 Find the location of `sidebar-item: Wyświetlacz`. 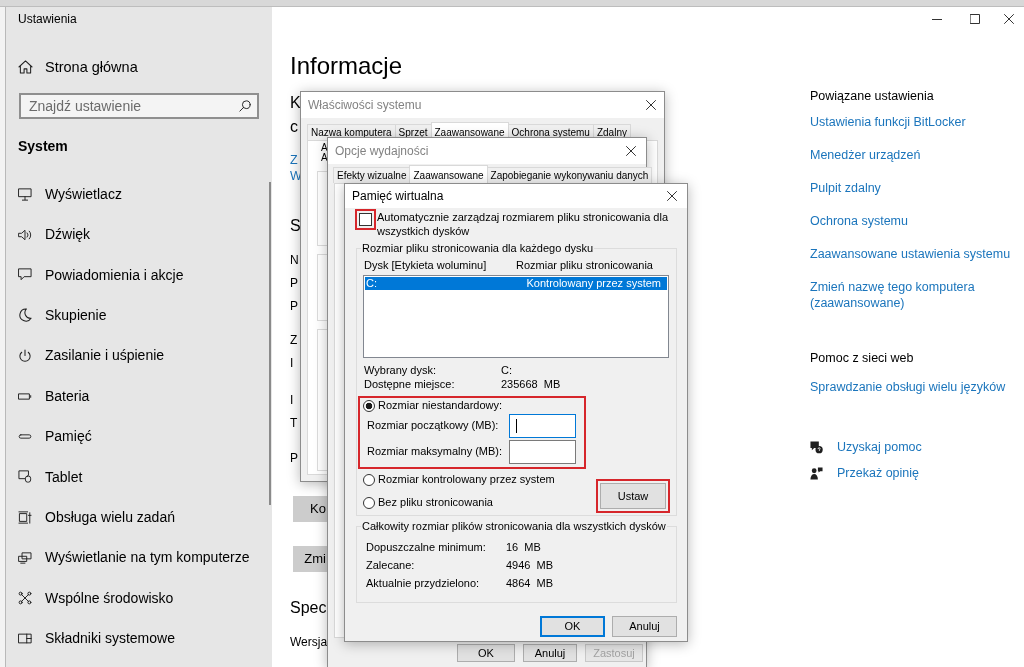

sidebar-item: Wyświetlacz is located at coordinates (70, 194).